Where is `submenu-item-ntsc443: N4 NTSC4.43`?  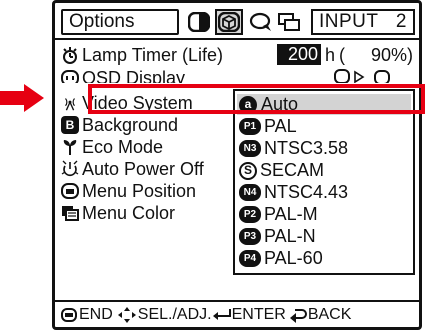
submenu-item-ntsc443: N4 NTSC4.43 is located at coordinates (324, 192).